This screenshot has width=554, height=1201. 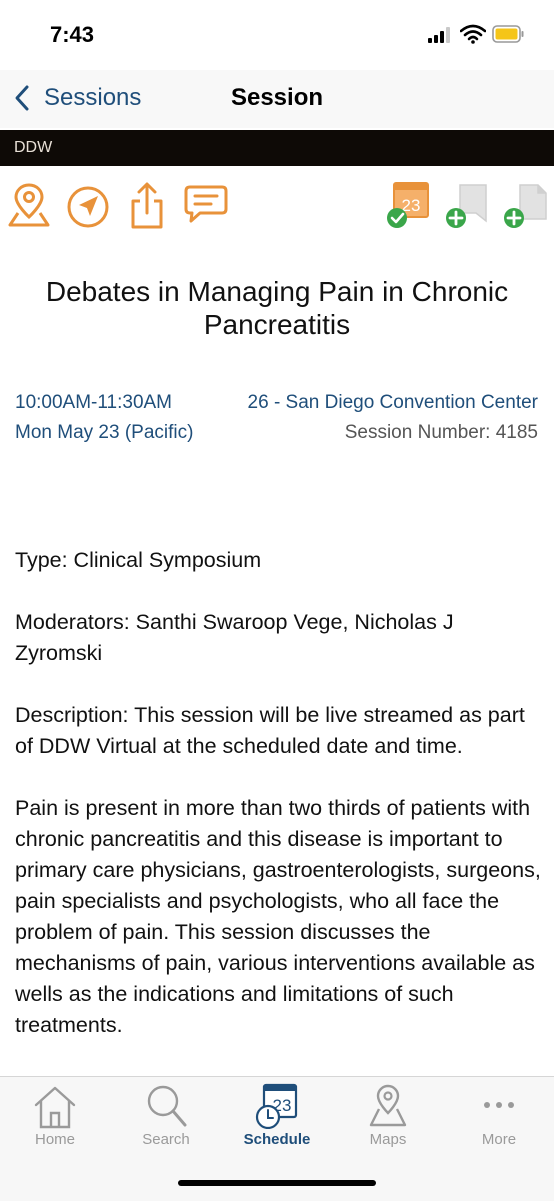 I want to click on tab-maps: Maps, so click(x=388, y=1119).